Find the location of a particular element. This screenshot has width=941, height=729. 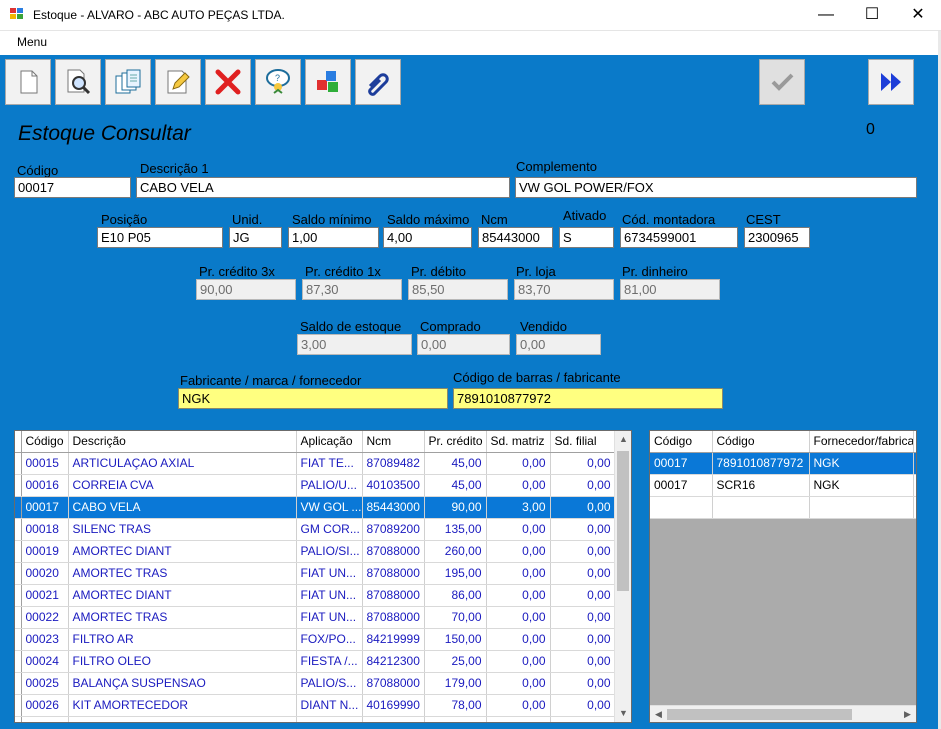

next-button is located at coordinates (891, 82).